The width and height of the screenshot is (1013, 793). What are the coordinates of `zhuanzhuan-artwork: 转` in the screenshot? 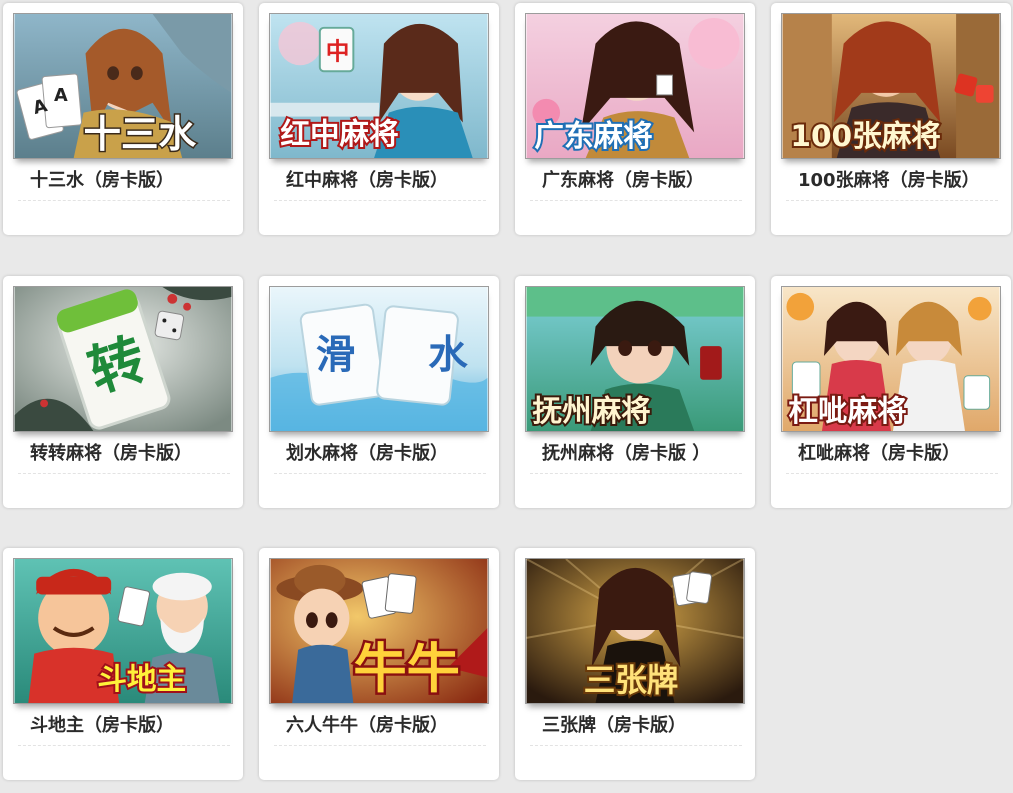 It's located at (123, 359).